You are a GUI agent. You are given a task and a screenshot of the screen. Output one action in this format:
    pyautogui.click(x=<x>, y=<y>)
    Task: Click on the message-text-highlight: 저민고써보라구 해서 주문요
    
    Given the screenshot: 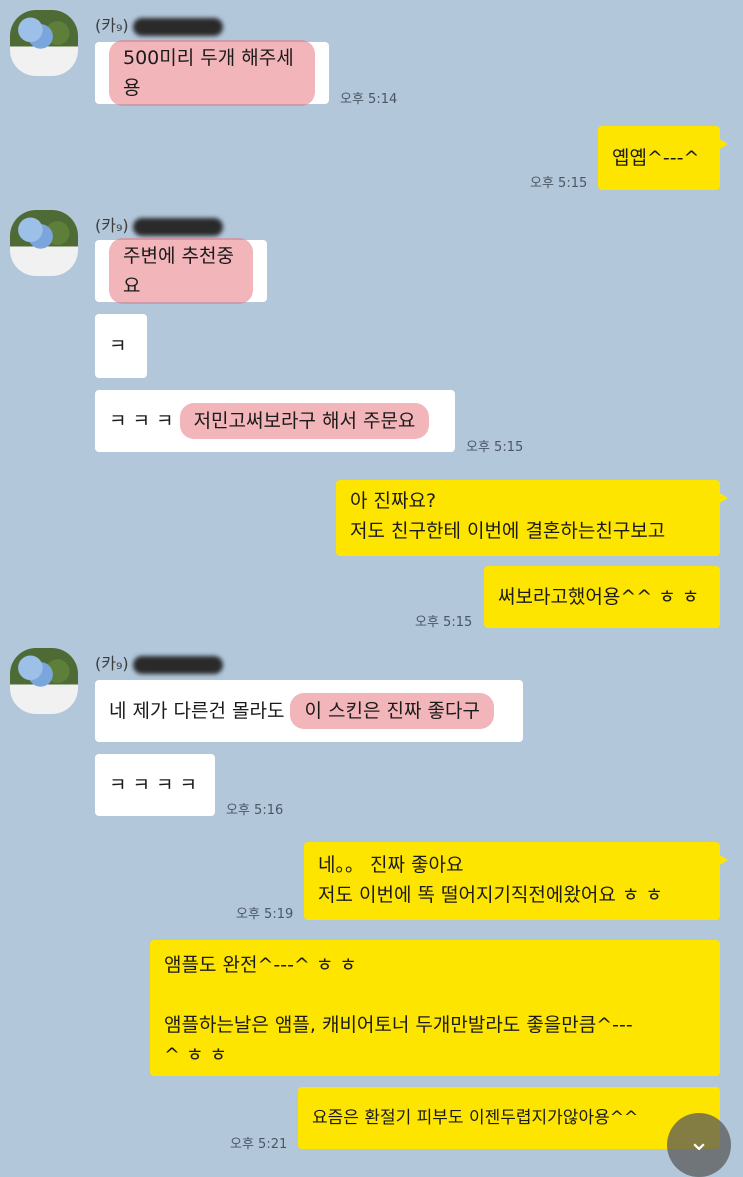 What is the action you would take?
    pyautogui.click(x=304, y=421)
    